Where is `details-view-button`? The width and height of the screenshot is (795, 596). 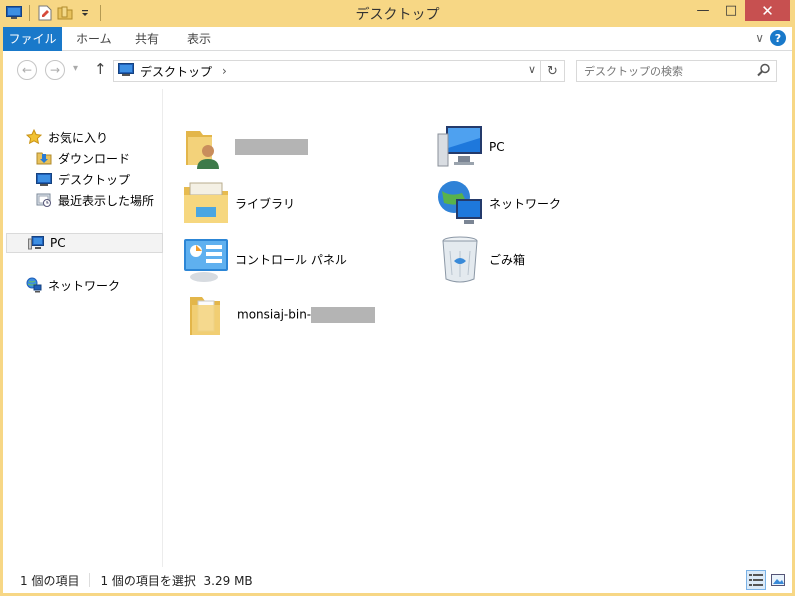
details-view-button is located at coordinates (756, 580).